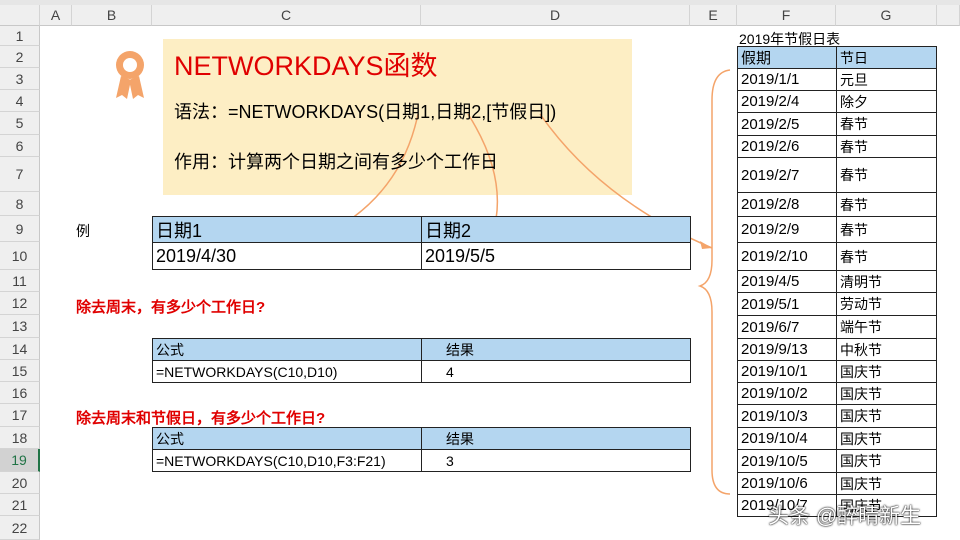  What do you see at coordinates (287, 371) in the screenshot?
I see `q1-formula: =NETWORKDAYS(C10,D10)` at bounding box center [287, 371].